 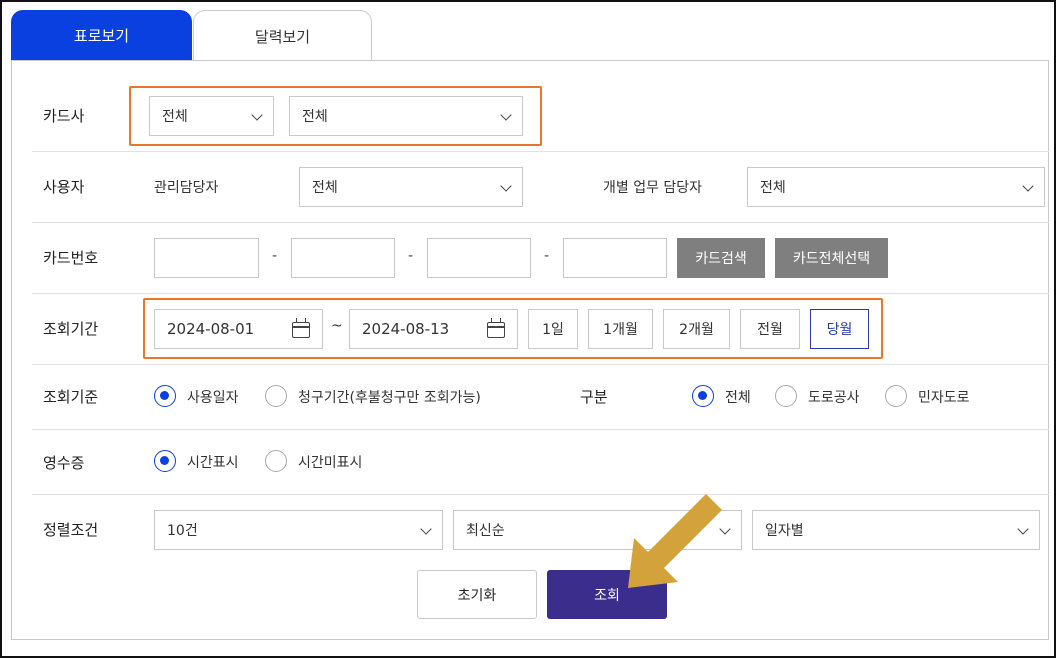 What do you see at coordinates (653, 188) in the screenshot?
I see `individual-manager-label: 개별 업무 담당자` at bounding box center [653, 188].